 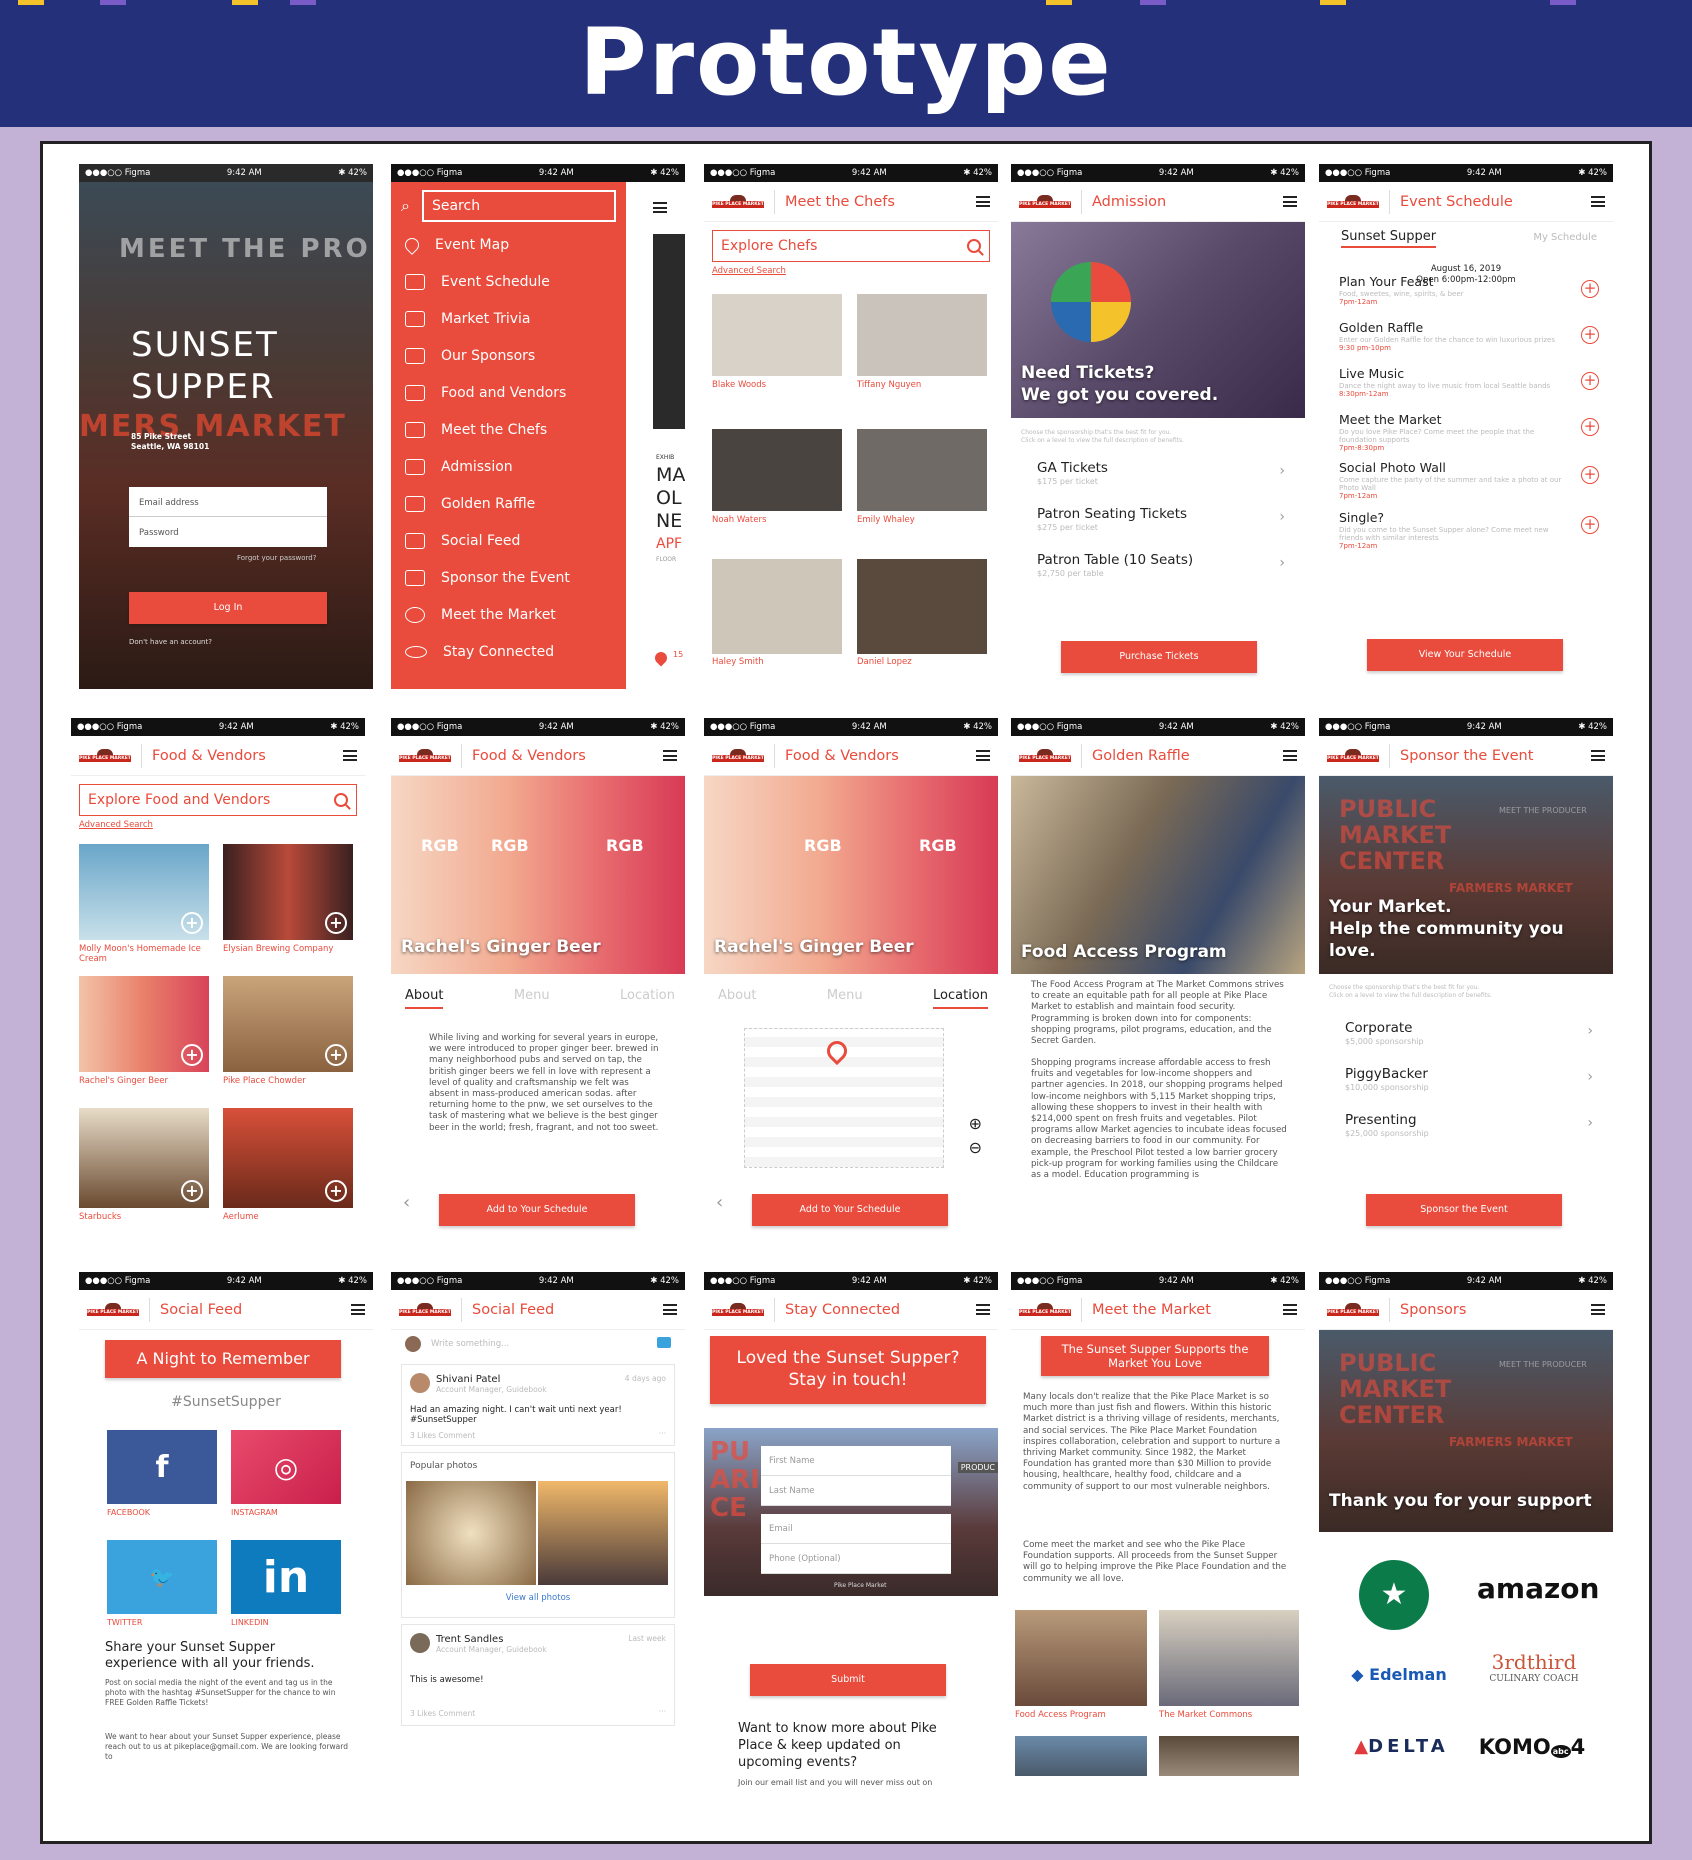 What do you see at coordinates (508, 355) in the screenshot?
I see `menu-item-our-sponsors: Our Sponsors` at bounding box center [508, 355].